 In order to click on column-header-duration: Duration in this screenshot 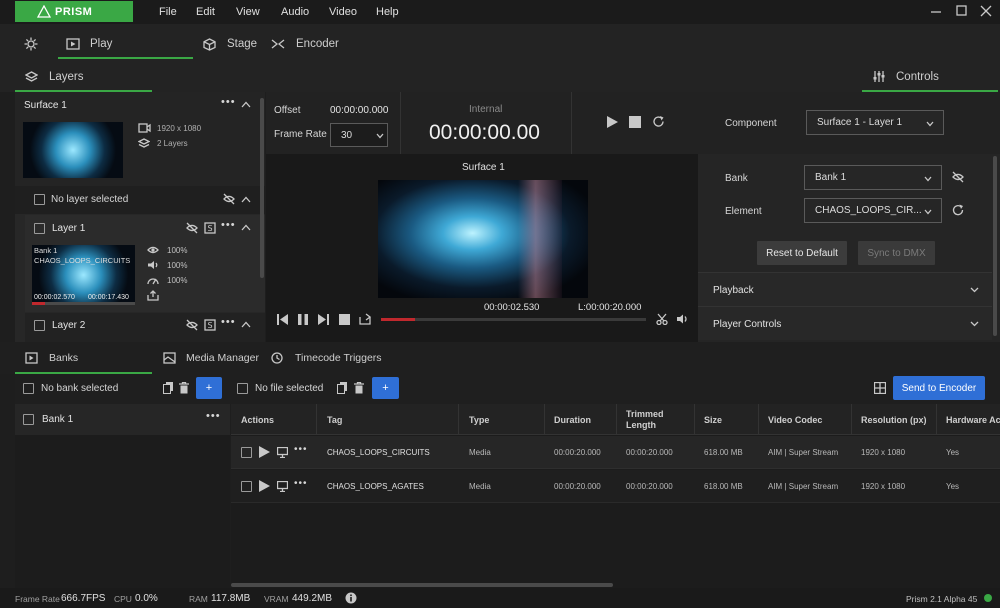, I will do `click(572, 420)`.